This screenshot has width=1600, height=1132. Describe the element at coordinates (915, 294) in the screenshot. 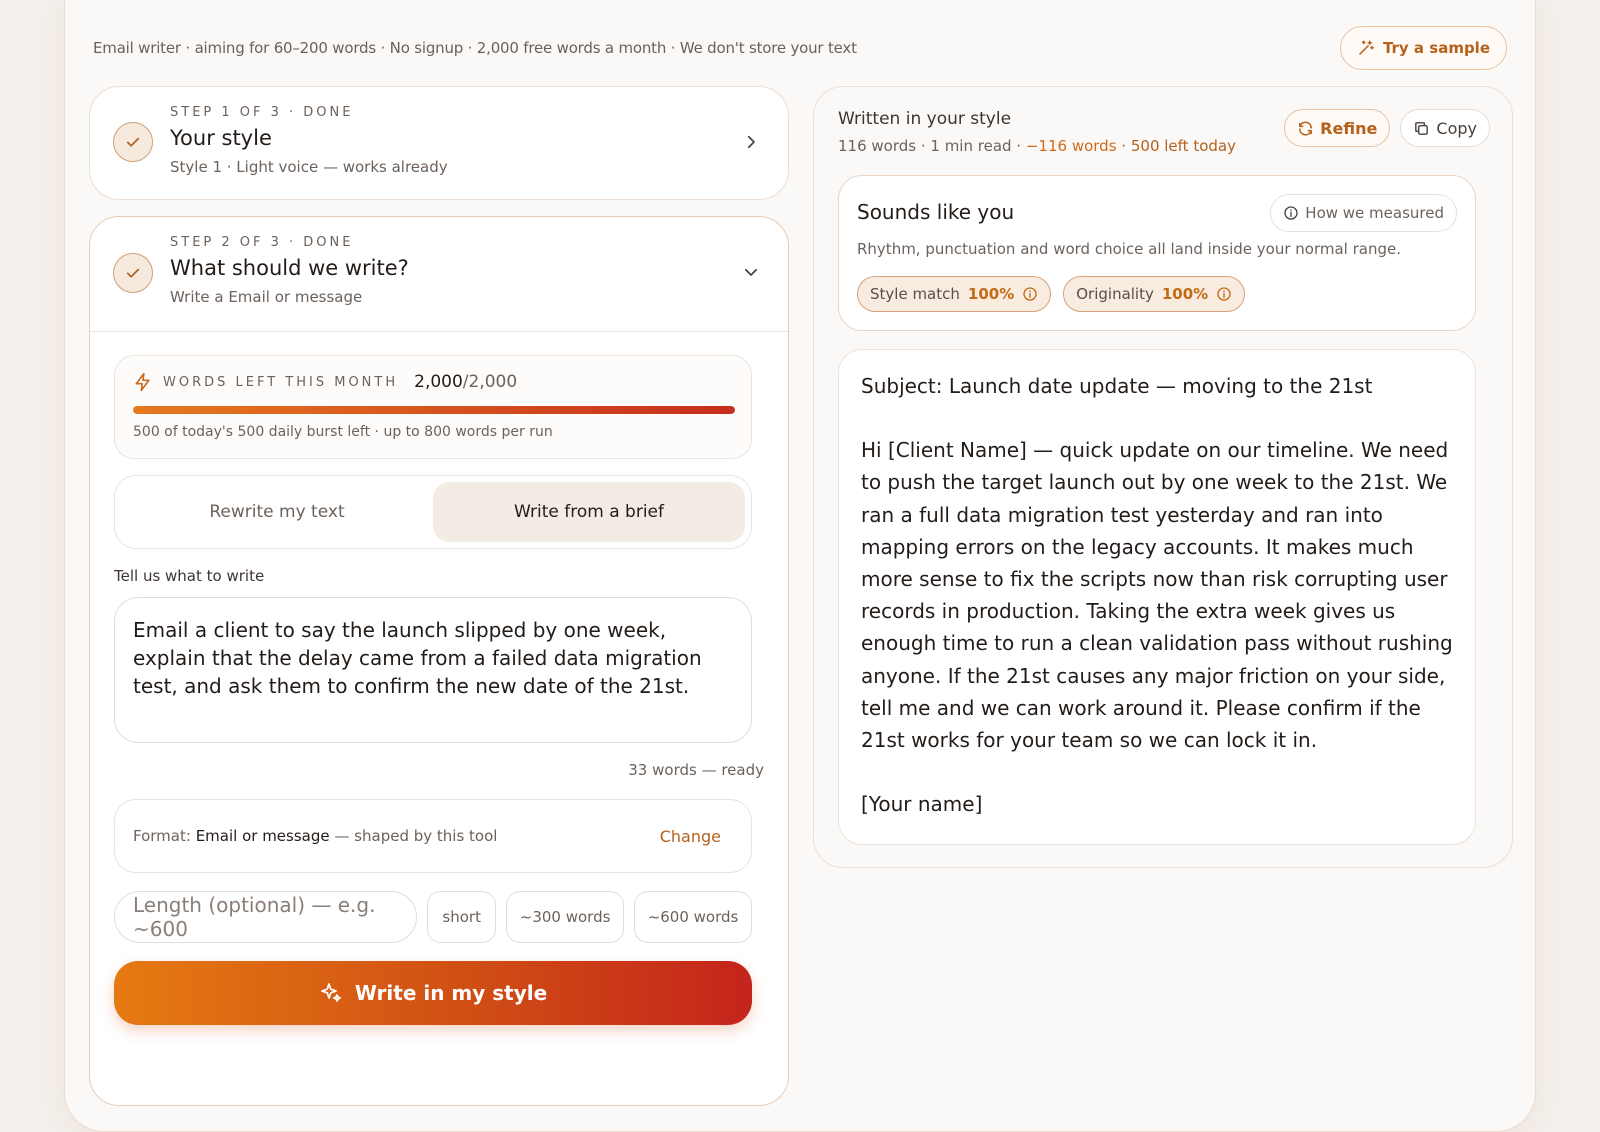

I see `style-match-label: Style match` at that location.